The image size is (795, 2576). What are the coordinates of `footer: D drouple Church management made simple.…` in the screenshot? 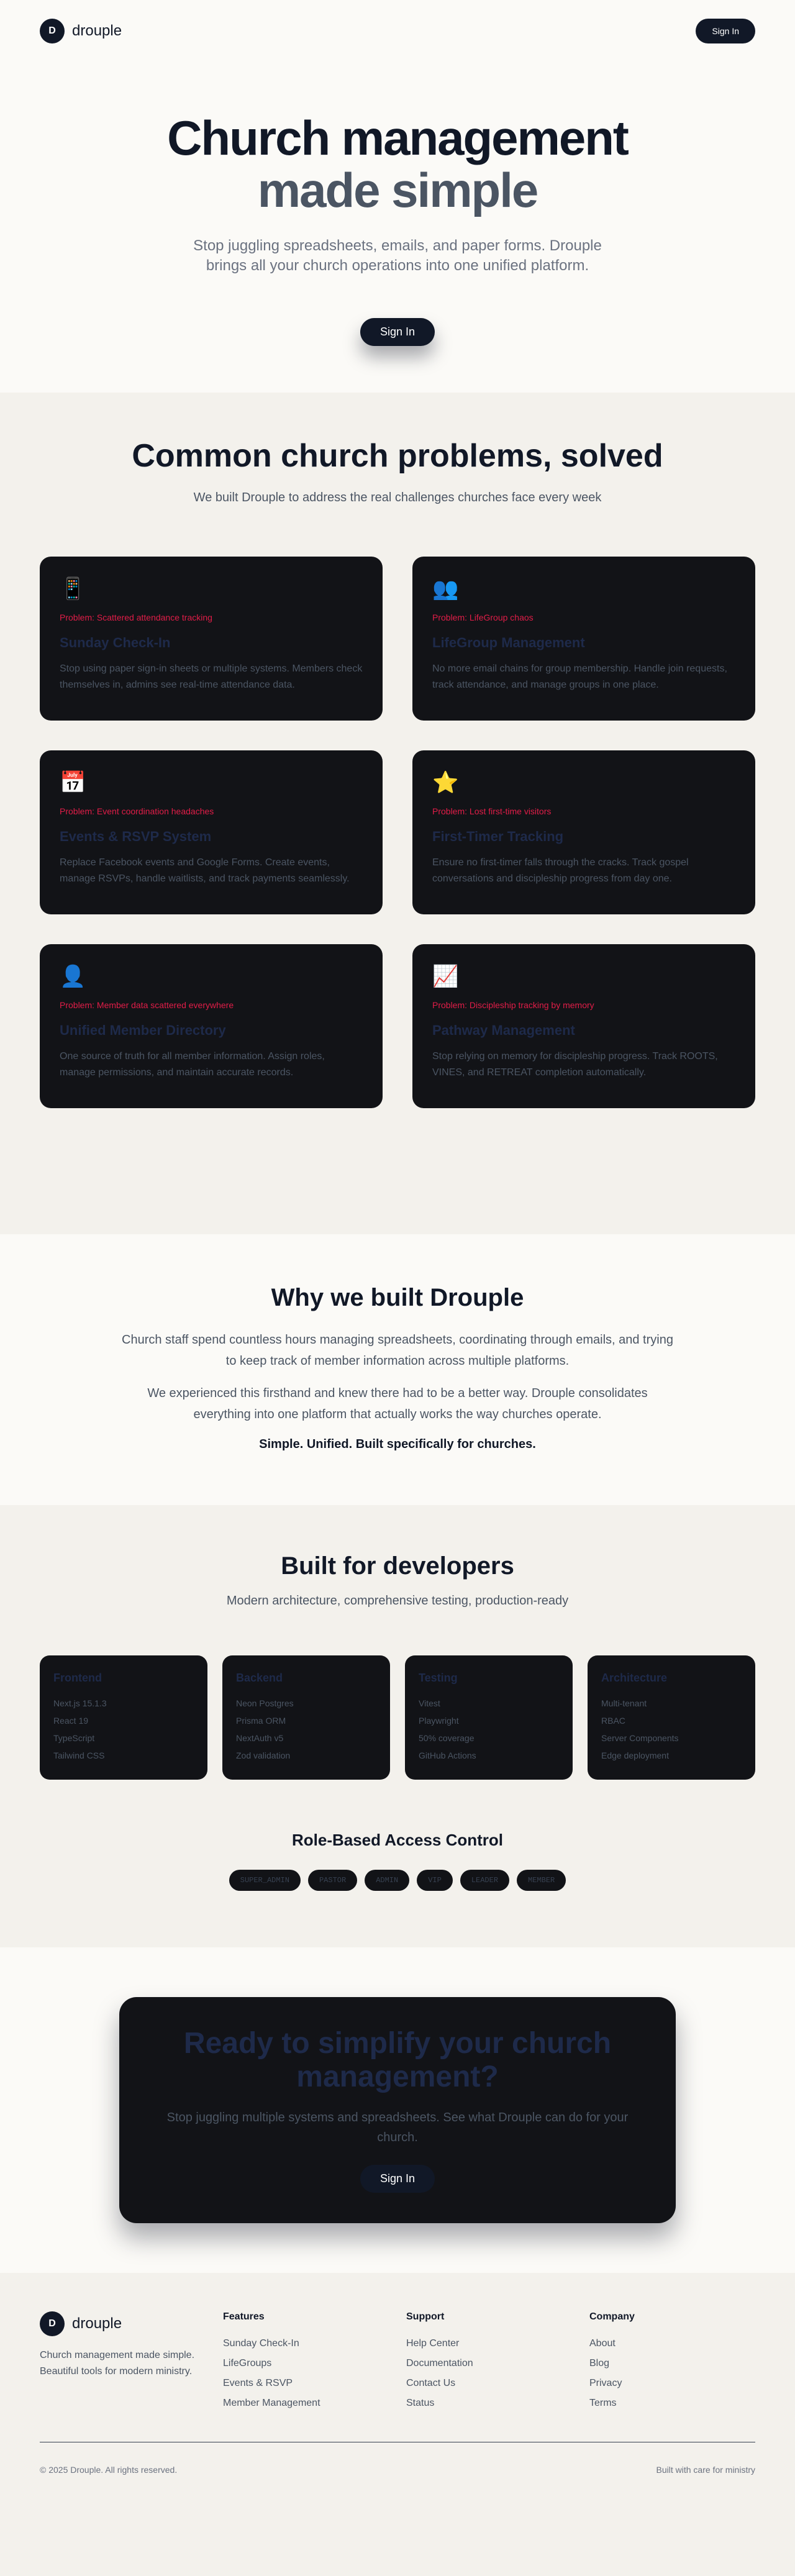 It's located at (397, 2424).